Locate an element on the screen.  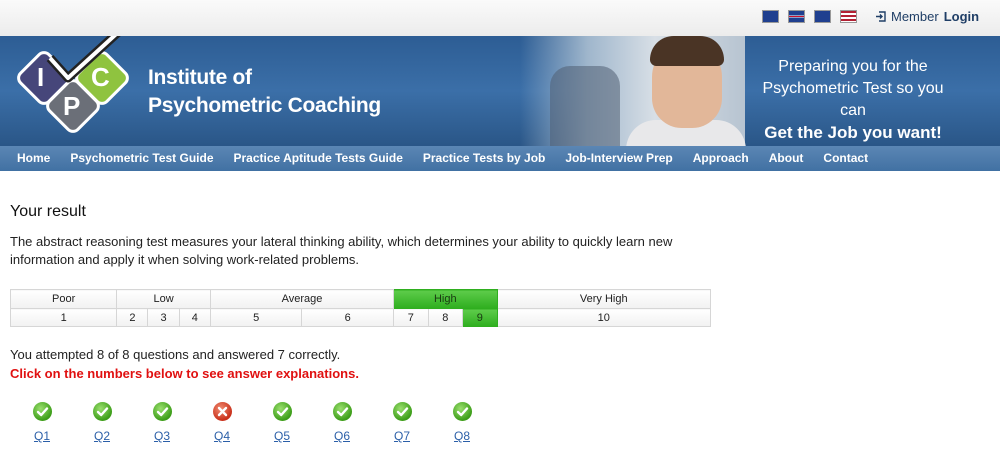
question-item: Q1 is located at coordinates (42, 422).